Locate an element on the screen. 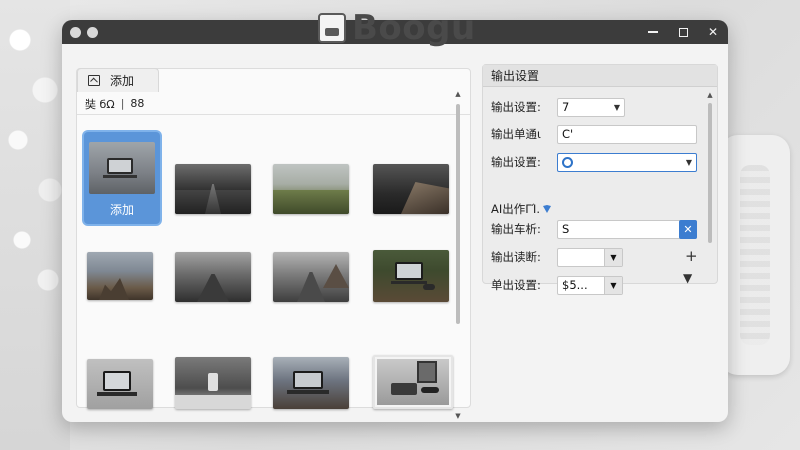 The height and width of the screenshot is (450, 800). setting-value: S is located at coordinates (565, 229).